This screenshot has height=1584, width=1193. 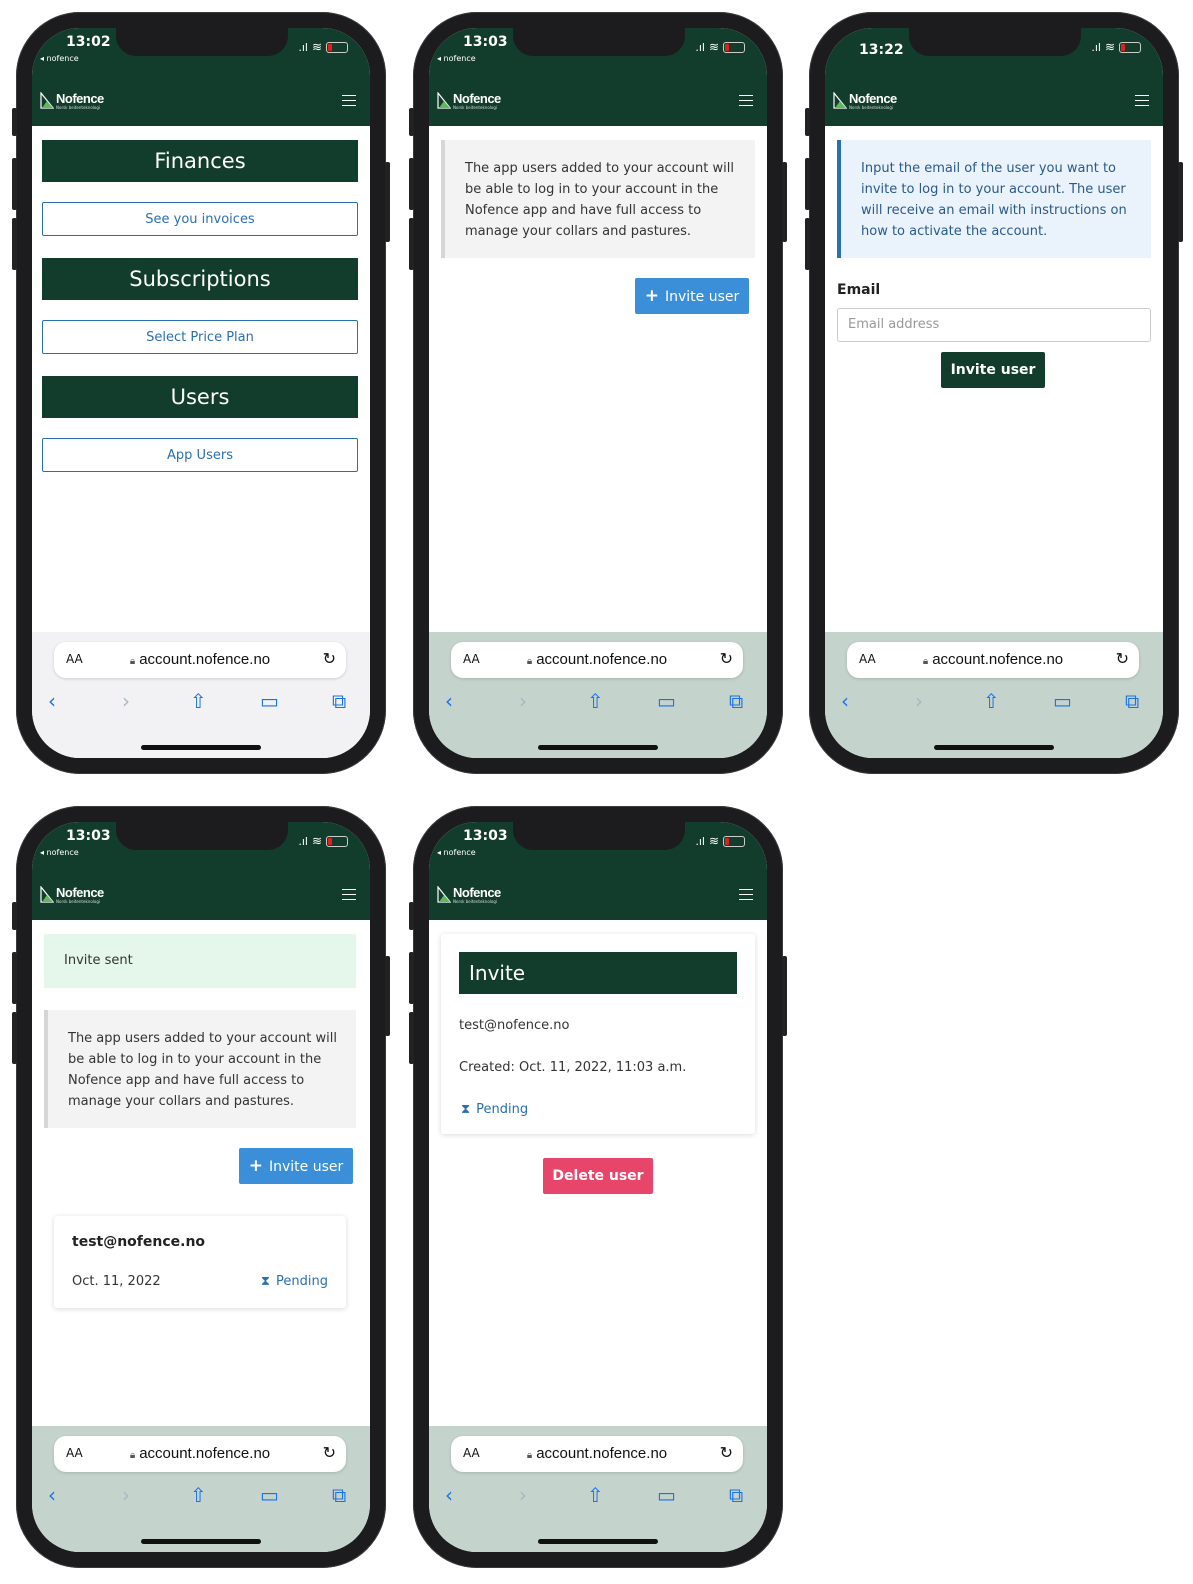 What do you see at coordinates (720, 47) in the screenshot?
I see `status-icons: .ıl ≋` at bounding box center [720, 47].